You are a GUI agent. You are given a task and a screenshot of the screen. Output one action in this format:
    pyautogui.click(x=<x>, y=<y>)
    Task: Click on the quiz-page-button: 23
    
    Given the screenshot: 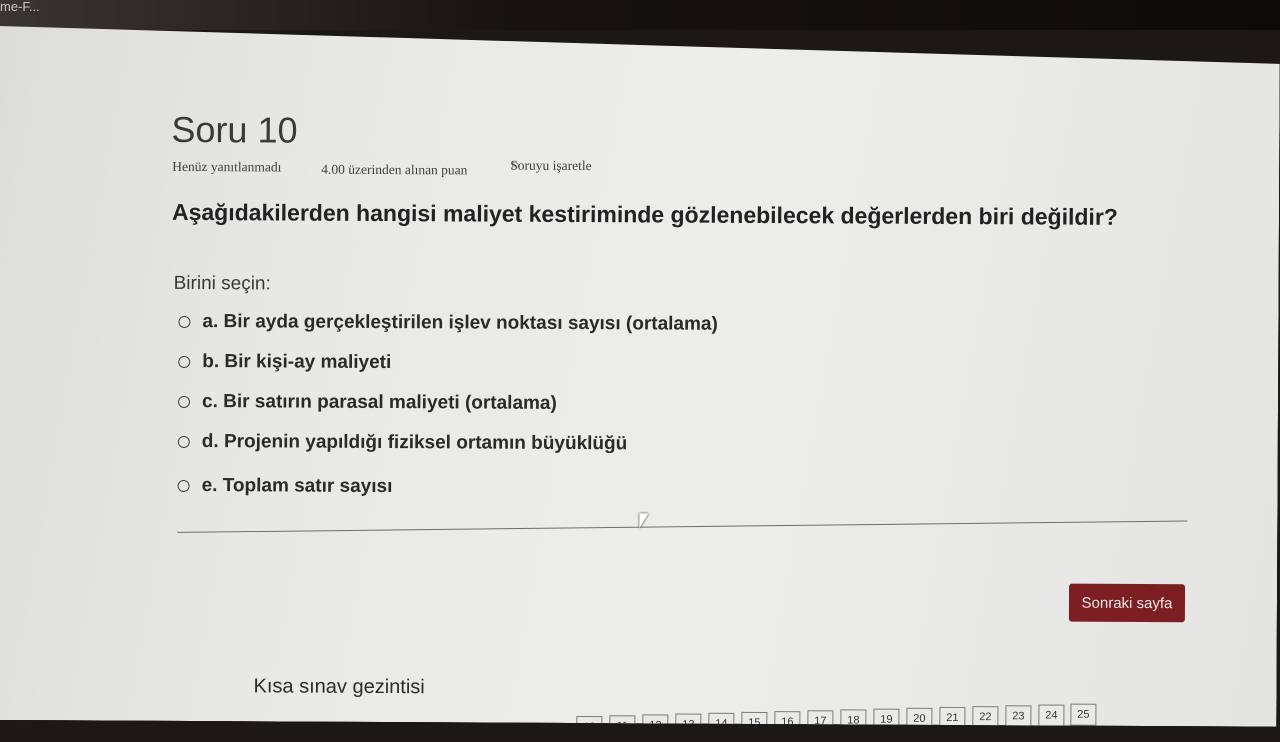 What is the action you would take?
    pyautogui.click(x=1018, y=716)
    